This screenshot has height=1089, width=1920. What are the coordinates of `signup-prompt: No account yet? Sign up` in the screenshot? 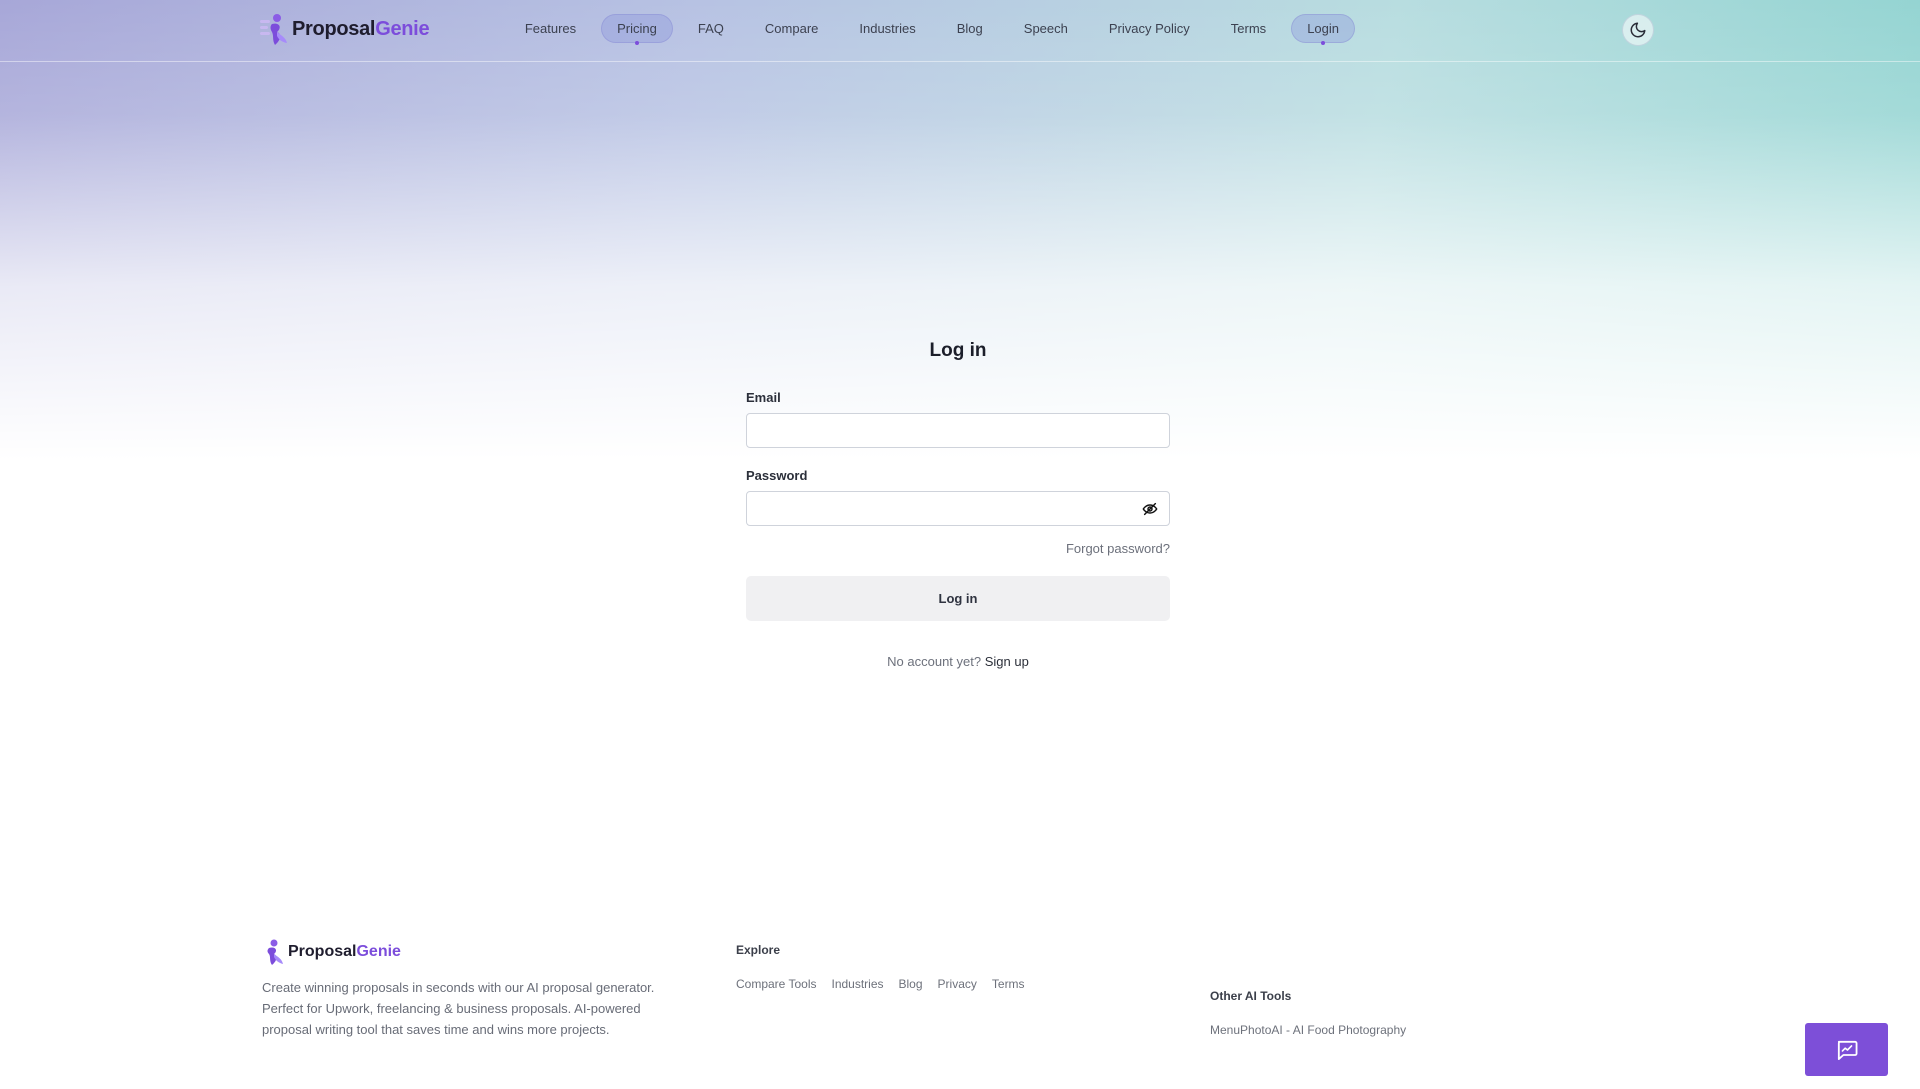 It's located at (958, 661).